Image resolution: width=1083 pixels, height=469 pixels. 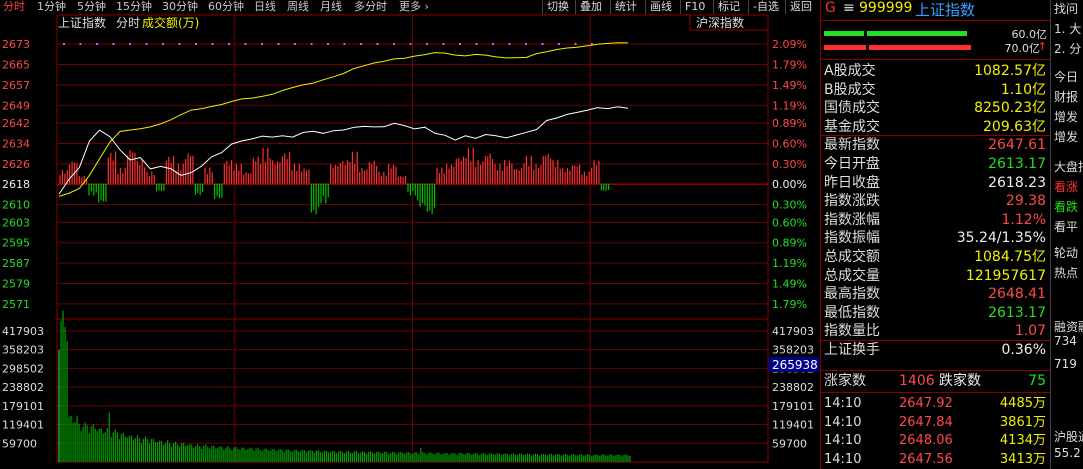 I want to click on compare-index-button: 沪深指数, so click(x=720, y=22).